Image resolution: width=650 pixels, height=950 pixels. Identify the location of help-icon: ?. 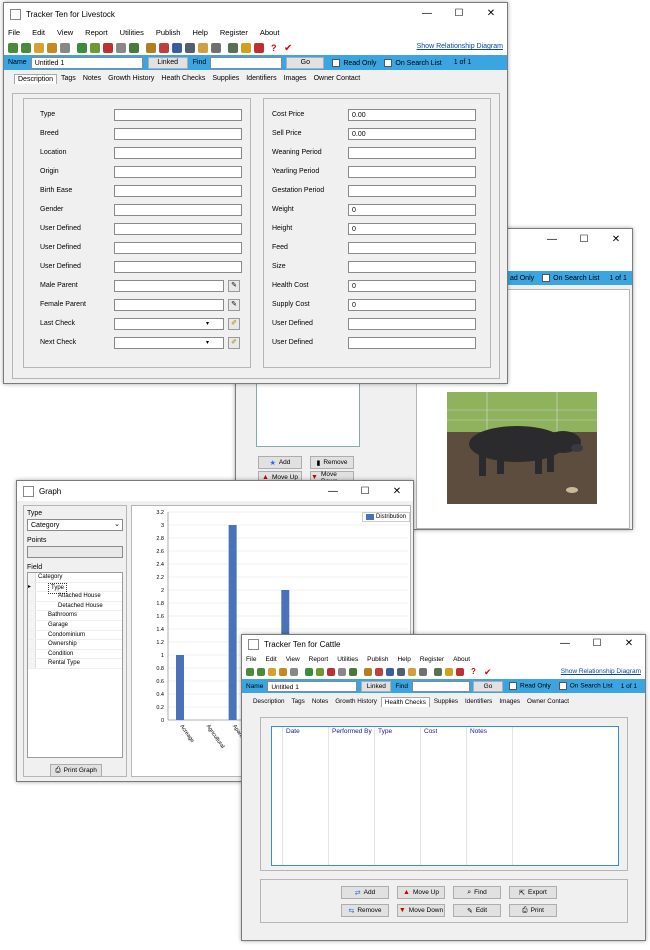
(476, 672).